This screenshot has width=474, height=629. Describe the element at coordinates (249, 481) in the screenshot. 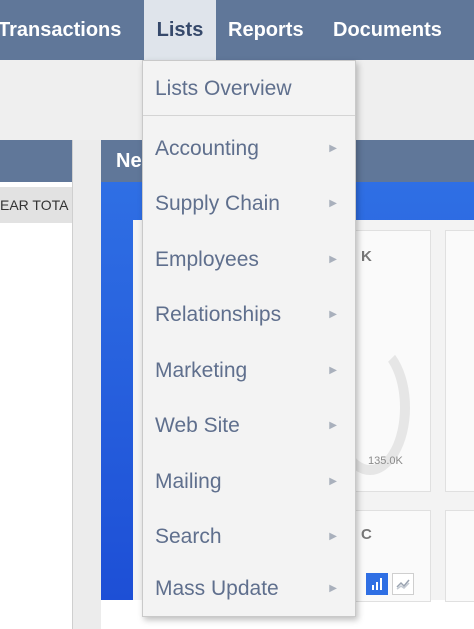

I see `menu-item-mailing: Mailing ▶` at that location.